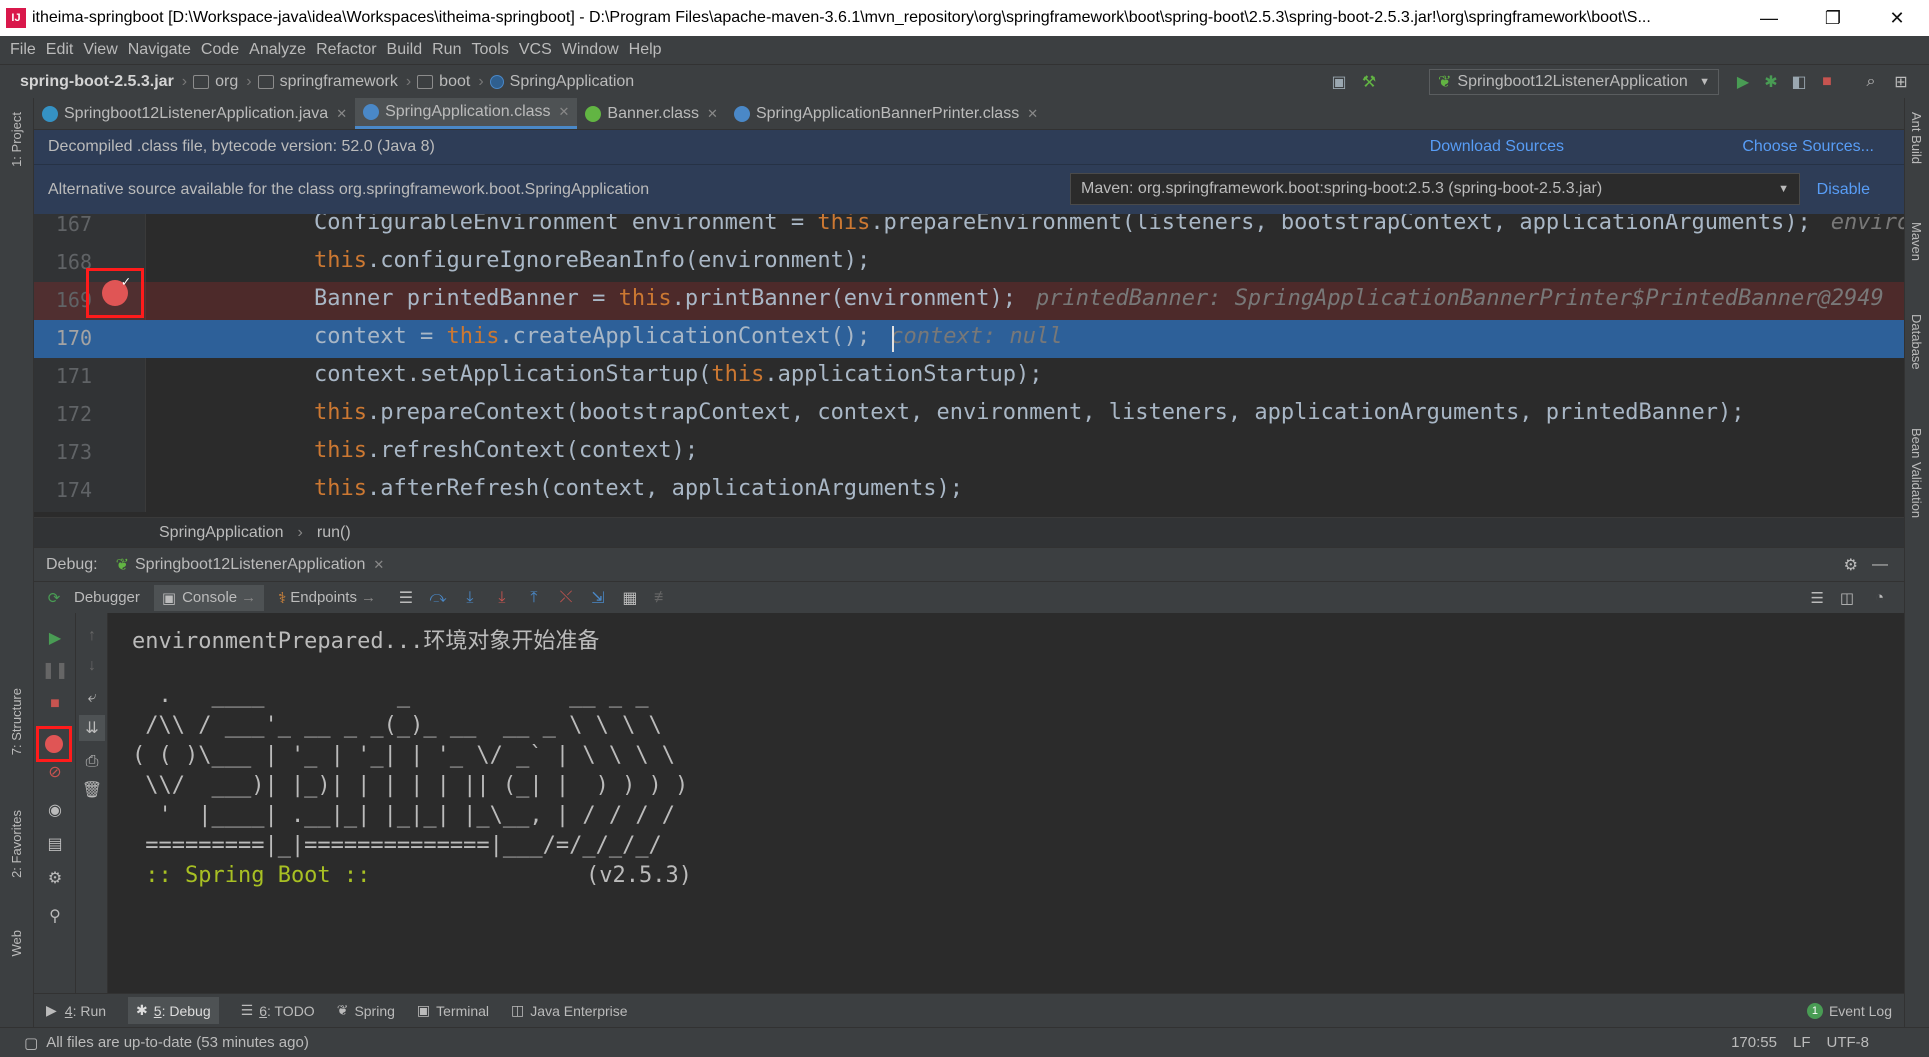 This screenshot has height=1057, width=1929. Describe the element at coordinates (1817, 598) in the screenshot. I see `threads-icon: ☰` at that location.